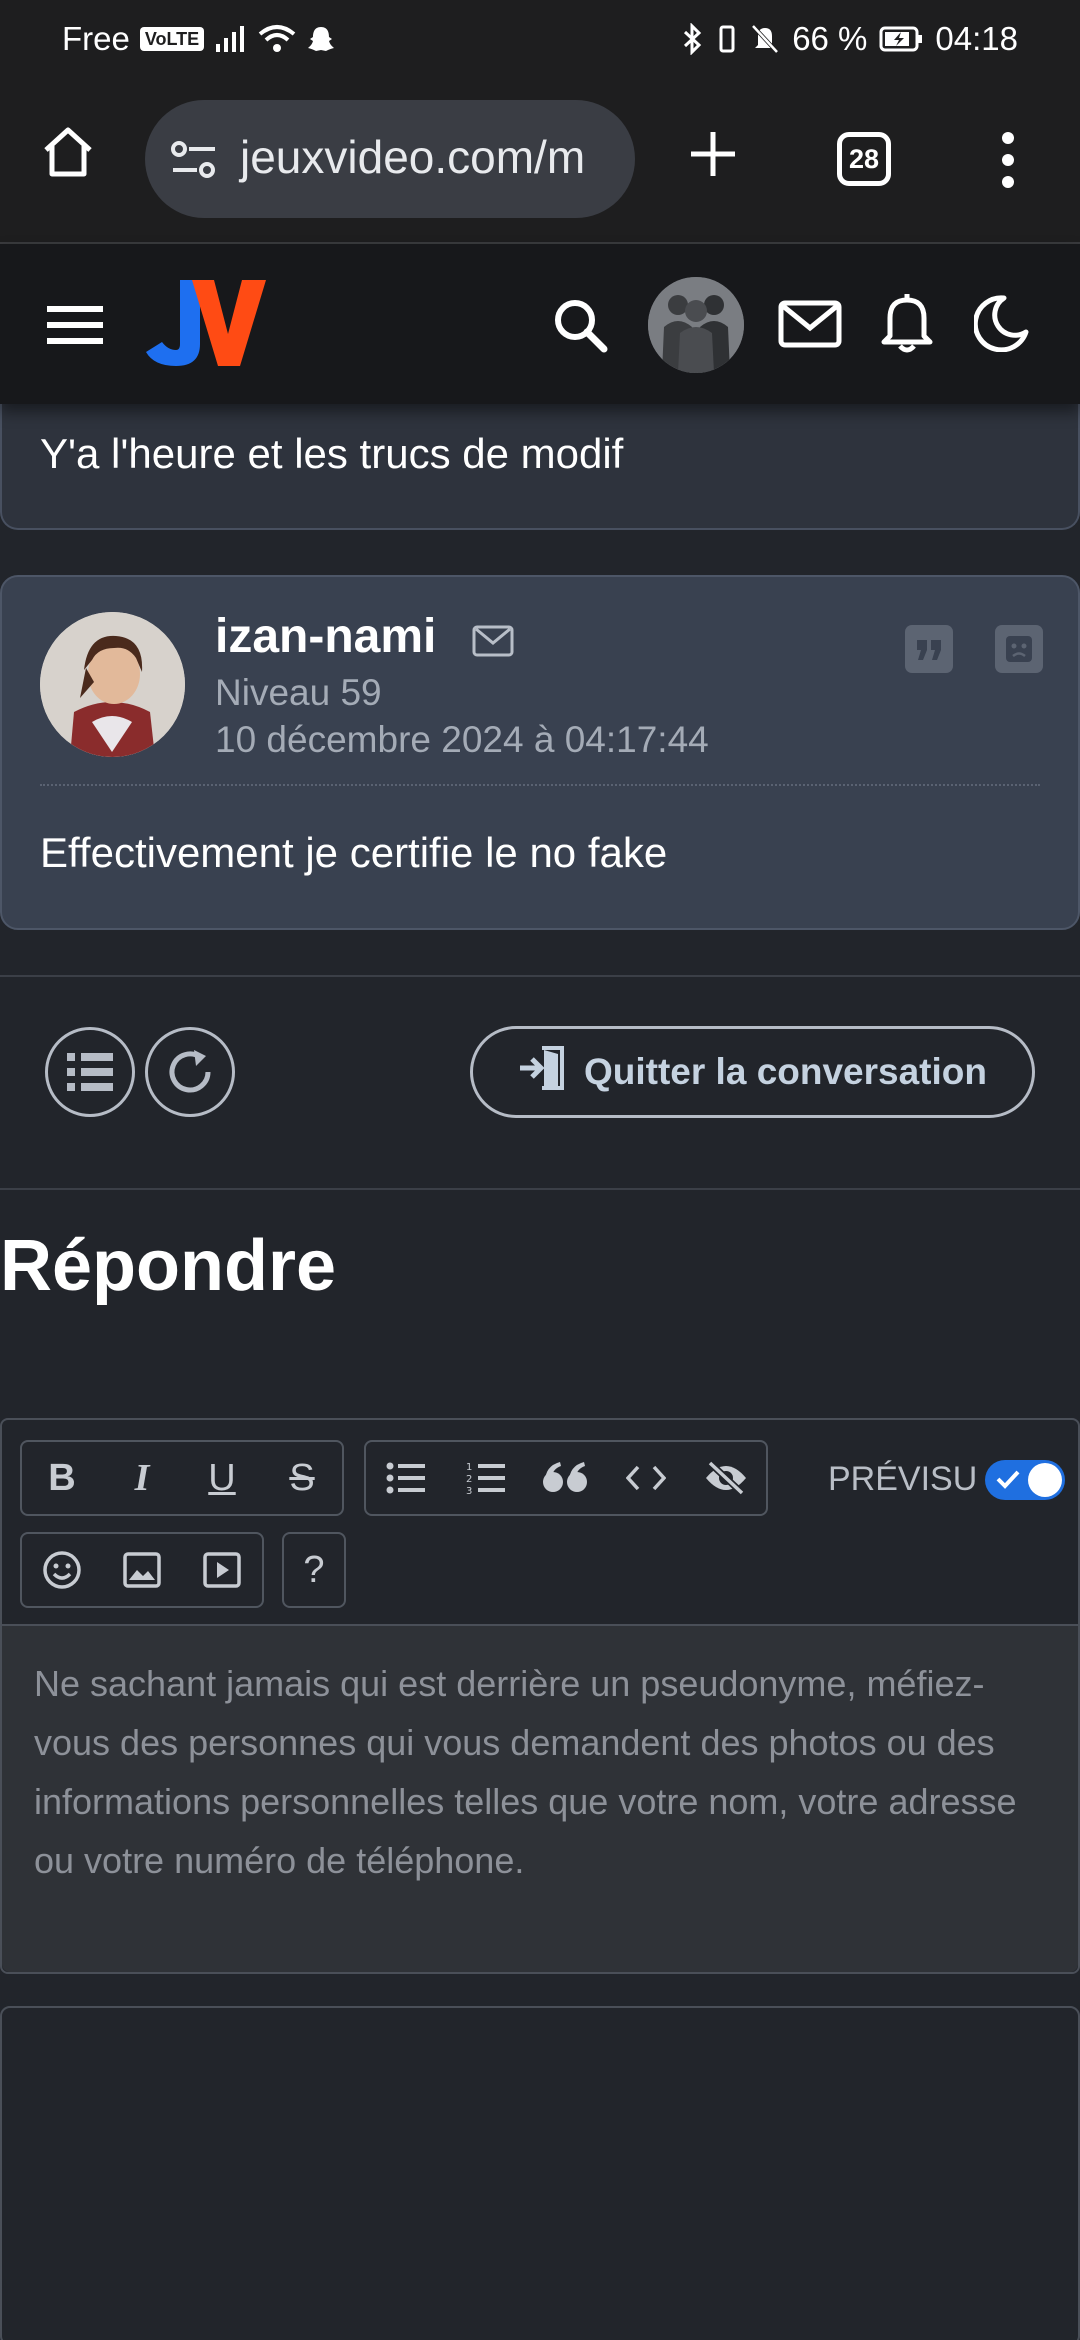 The width and height of the screenshot is (1080, 2340). I want to click on media-group, so click(142, 1570).